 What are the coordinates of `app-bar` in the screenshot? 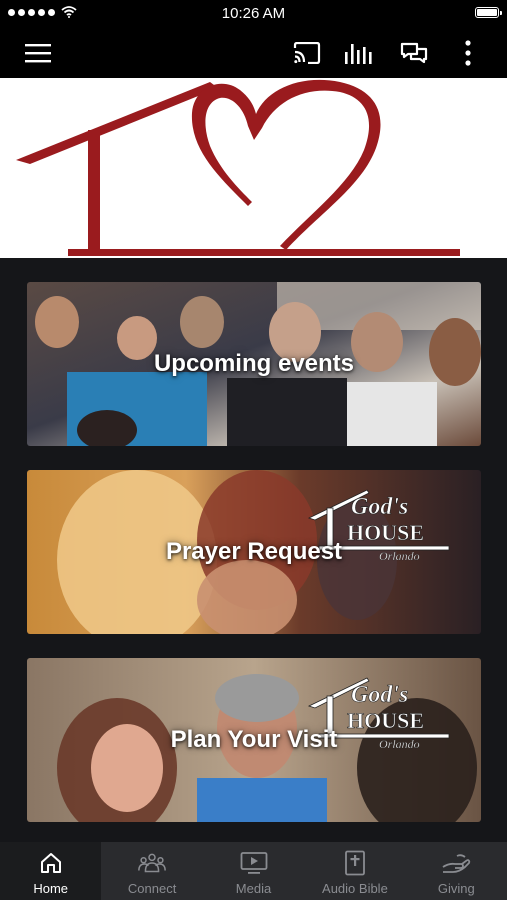 It's located at (253, 53).